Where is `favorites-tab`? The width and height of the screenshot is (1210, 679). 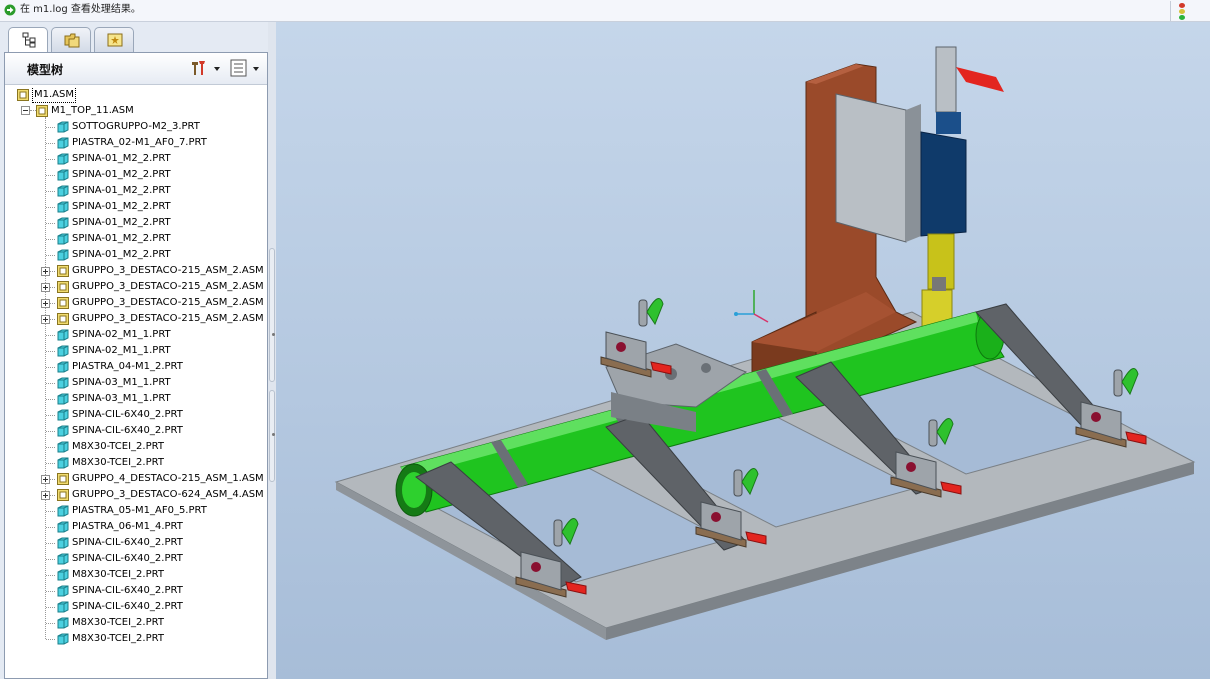 favorites-tab is located at coordinates (114, 39).